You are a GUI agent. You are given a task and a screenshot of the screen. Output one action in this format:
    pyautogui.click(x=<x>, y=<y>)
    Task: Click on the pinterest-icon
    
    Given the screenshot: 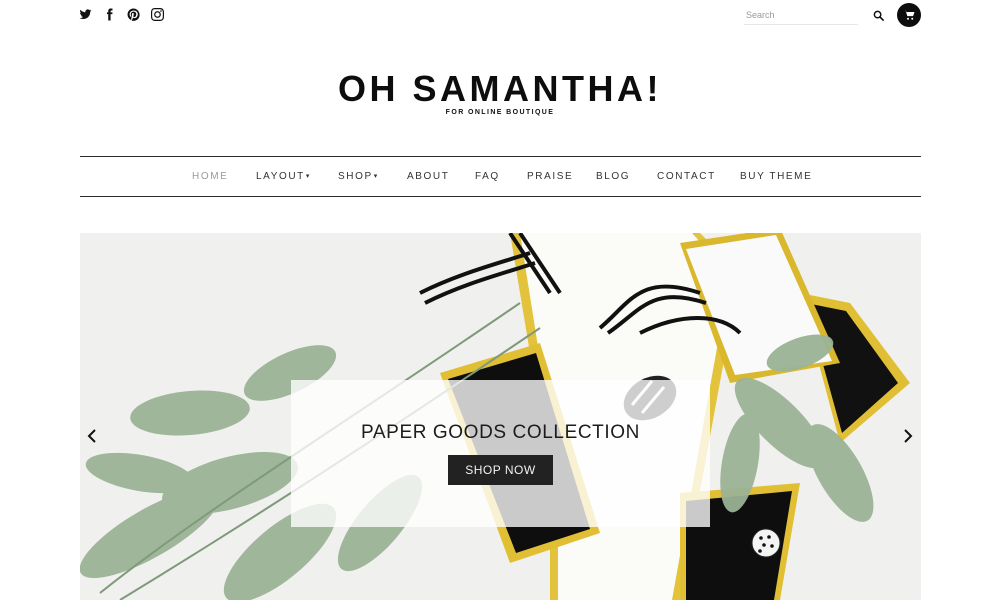 What is the action you would take?
    pyautogui.click(x=133, y=14)
    